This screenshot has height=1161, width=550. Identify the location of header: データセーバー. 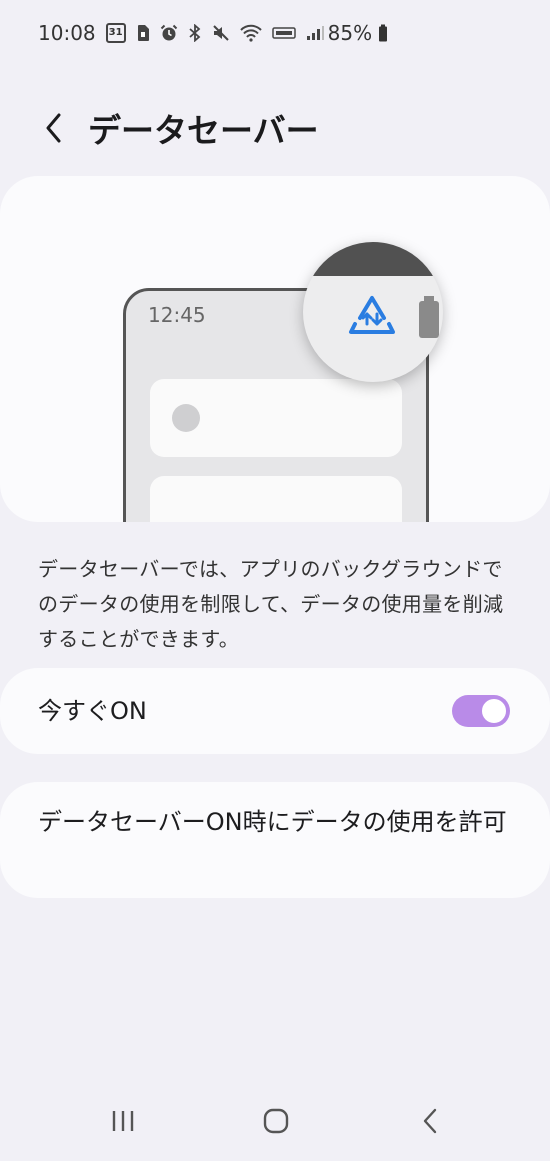
(275, 128).